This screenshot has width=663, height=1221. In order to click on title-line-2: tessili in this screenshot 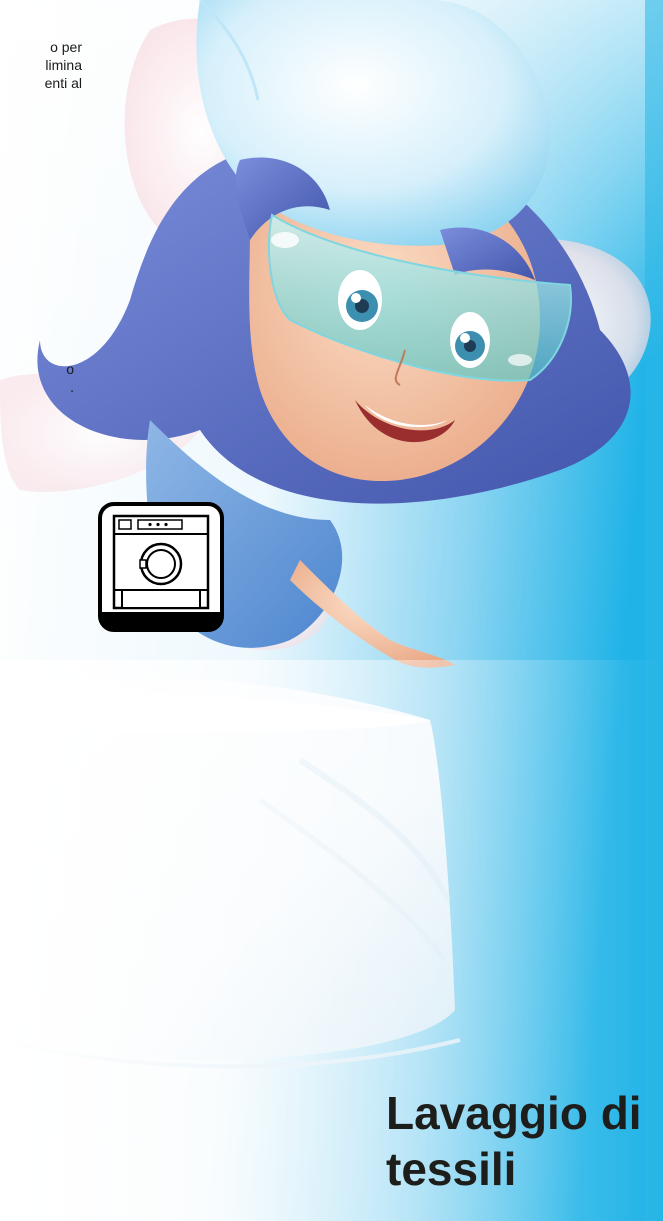, I will do `click(451, 1169)`.